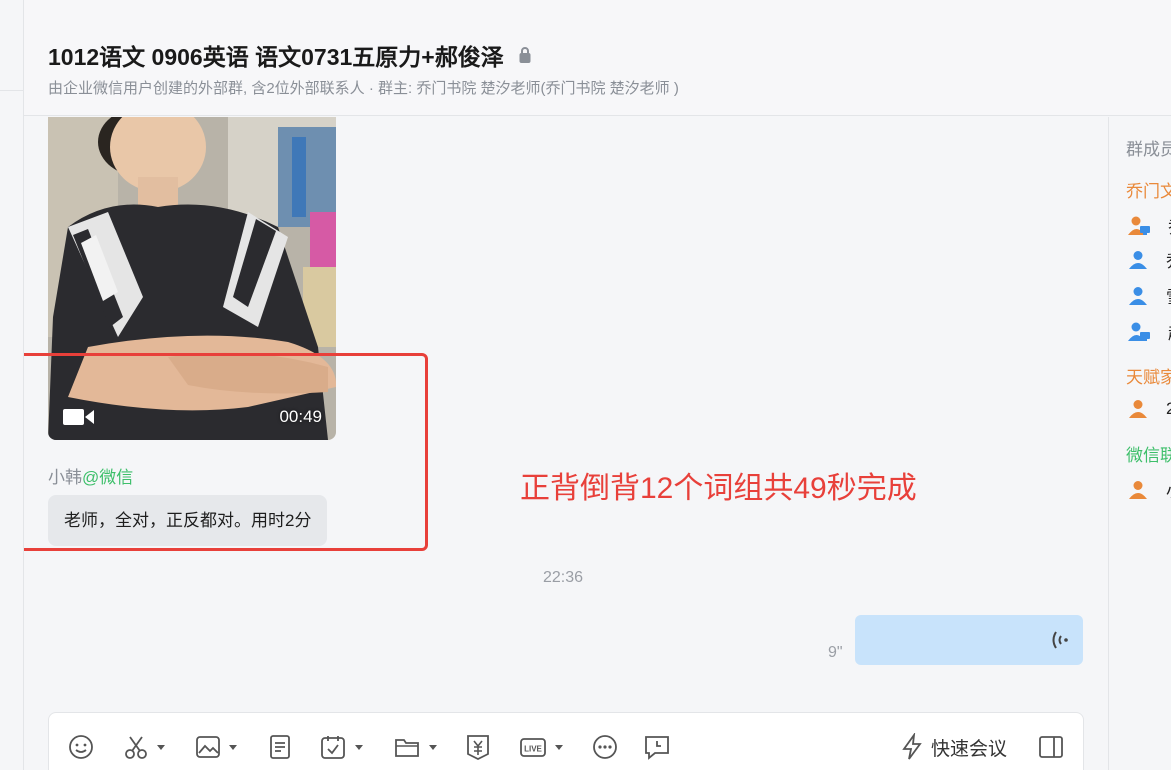 Image resolution: width=1171 pixels, height=770 pixels. I want to click on more-button, so click(605, 747).